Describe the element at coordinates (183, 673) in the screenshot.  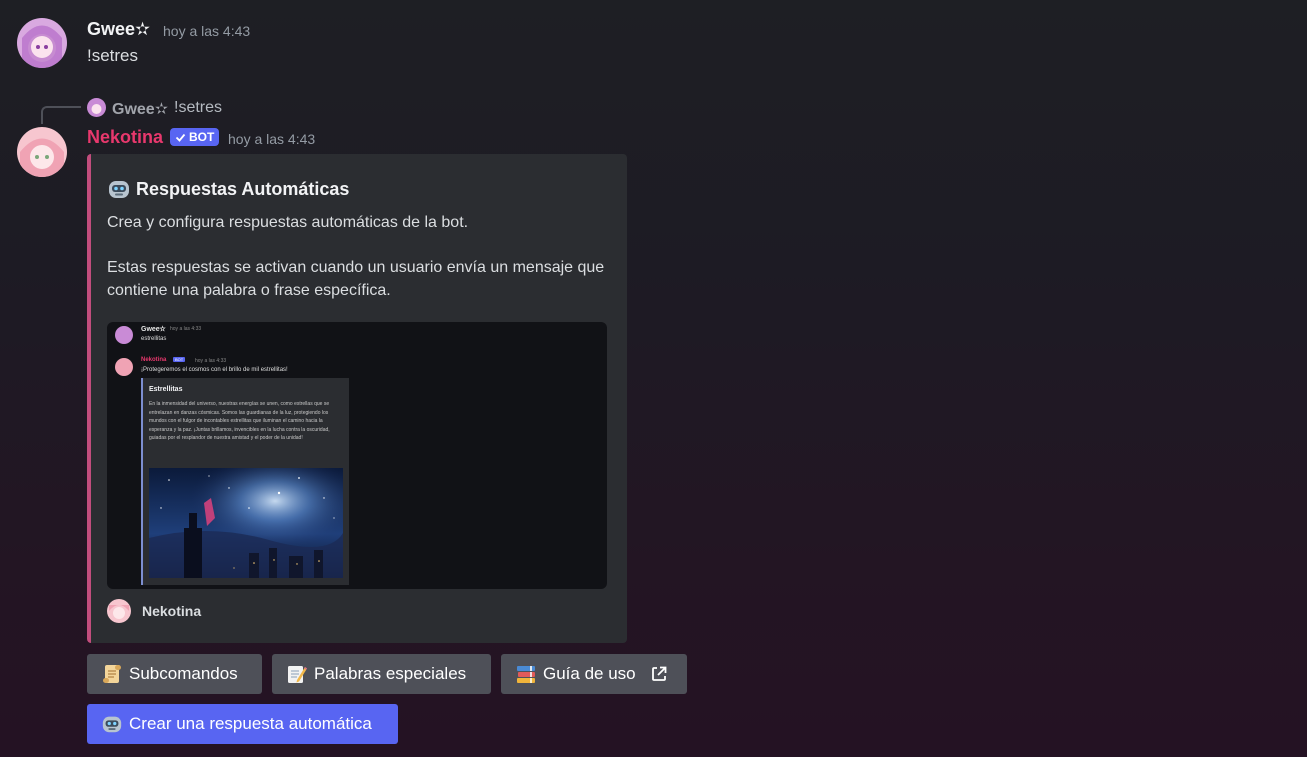
I see `subcommands-label: Subcomandos` at that location.